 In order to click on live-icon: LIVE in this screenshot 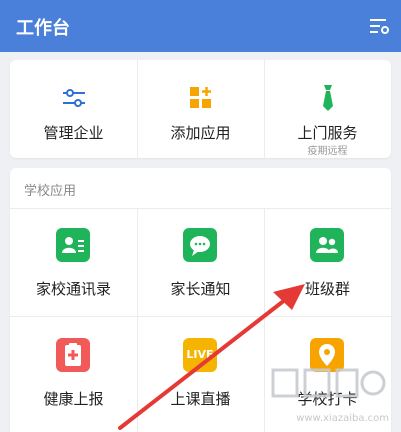, I will do `click(200, 355)`.